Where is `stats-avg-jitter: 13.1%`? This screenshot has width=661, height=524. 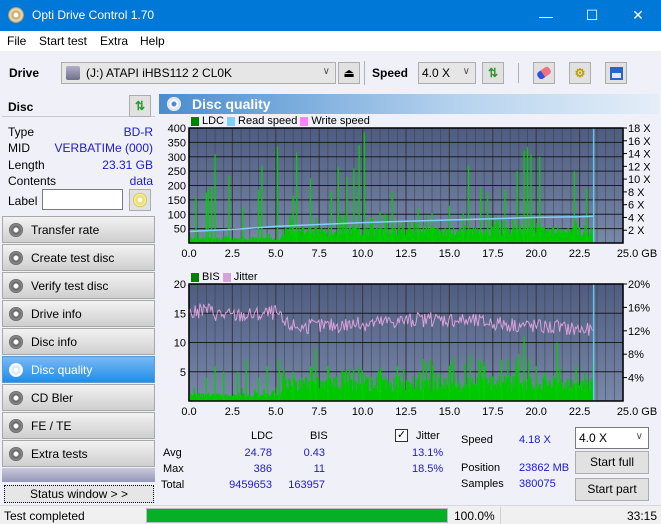
stats-avg-jitter: 13.1% is located at coordinates (428, 453).